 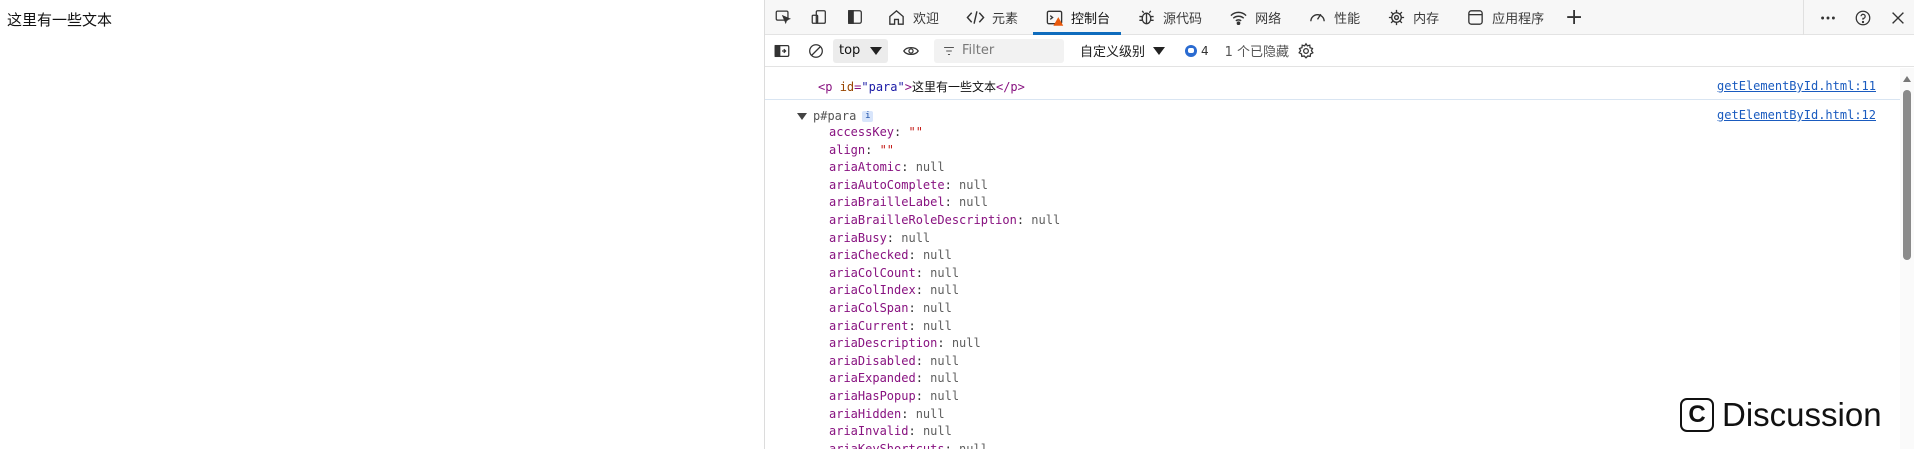 I want to click on add-tab-button: +, so click(x=1574, y=17).